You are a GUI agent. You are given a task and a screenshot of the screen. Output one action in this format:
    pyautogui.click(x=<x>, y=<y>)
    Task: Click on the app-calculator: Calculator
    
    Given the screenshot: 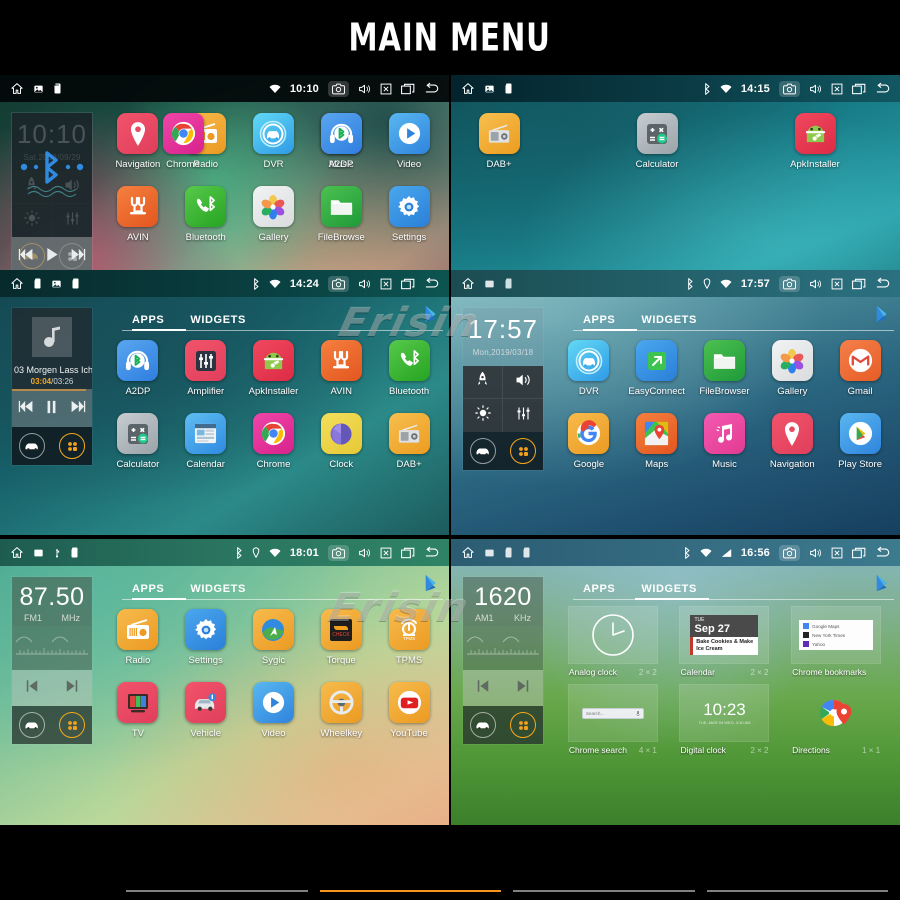 What is the action you would take?
    pyautogui.click(x=138, y=441)
    